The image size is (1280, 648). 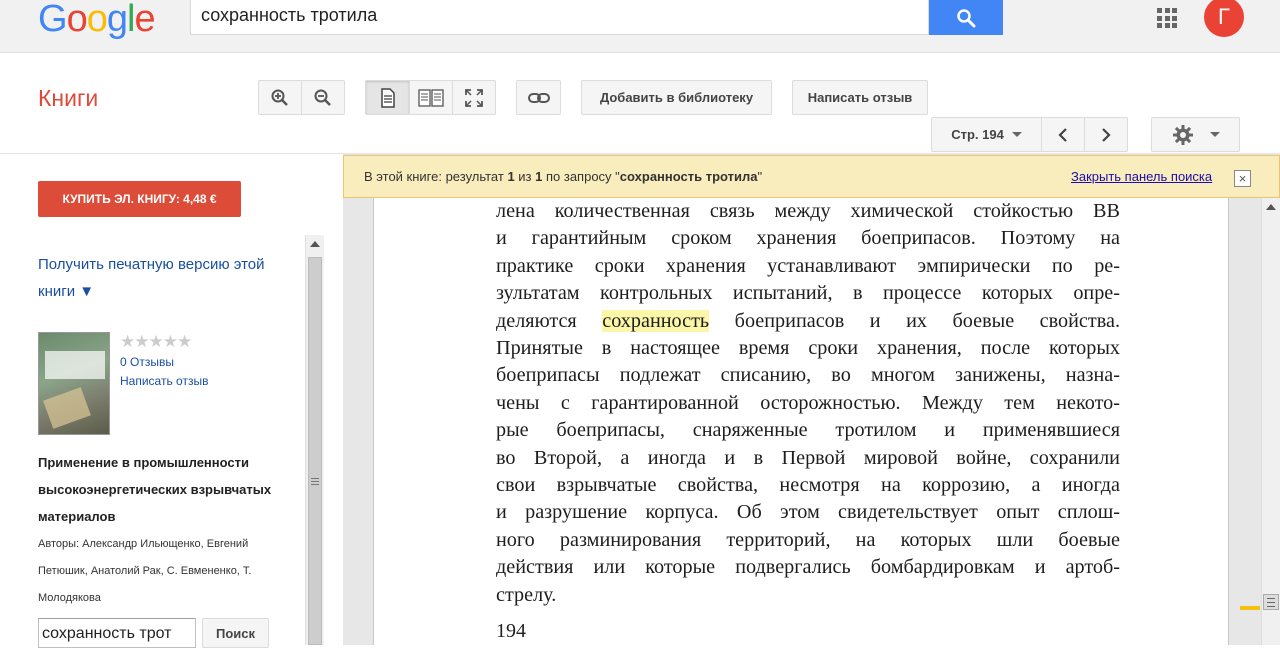 I want to click on chevron-right-icon, so click(x=1106, y=134).